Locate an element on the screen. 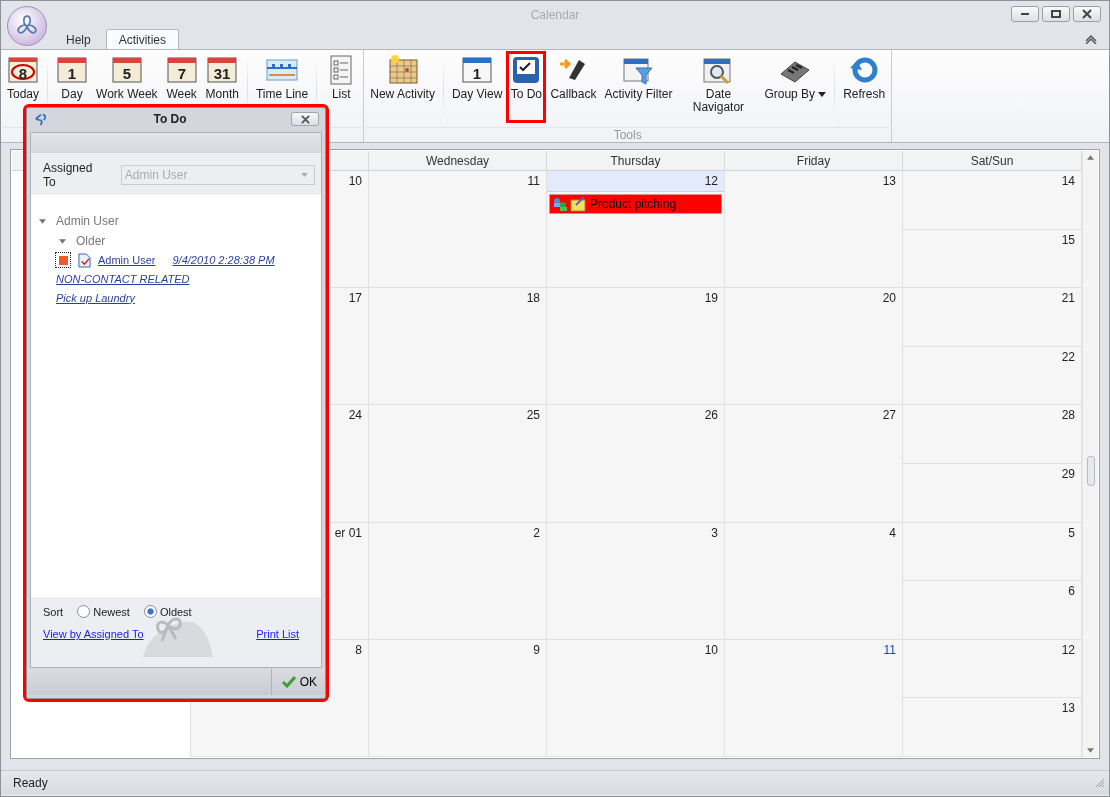 Image resolution: width=1110 pixels, height=797 pixels. date-number: 26 is located at coordinates (711, 415).